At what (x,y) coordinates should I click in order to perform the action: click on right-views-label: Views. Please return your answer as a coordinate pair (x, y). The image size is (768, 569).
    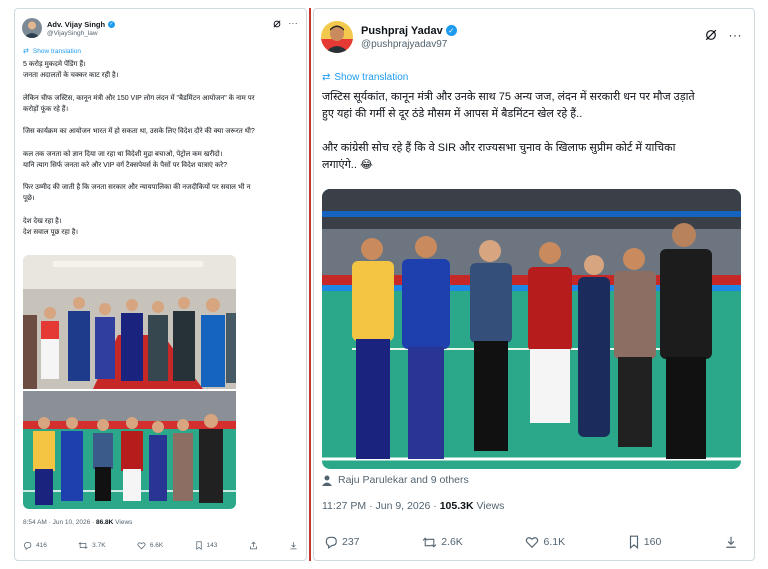
    Looking at the image, I should click on (489, 506).